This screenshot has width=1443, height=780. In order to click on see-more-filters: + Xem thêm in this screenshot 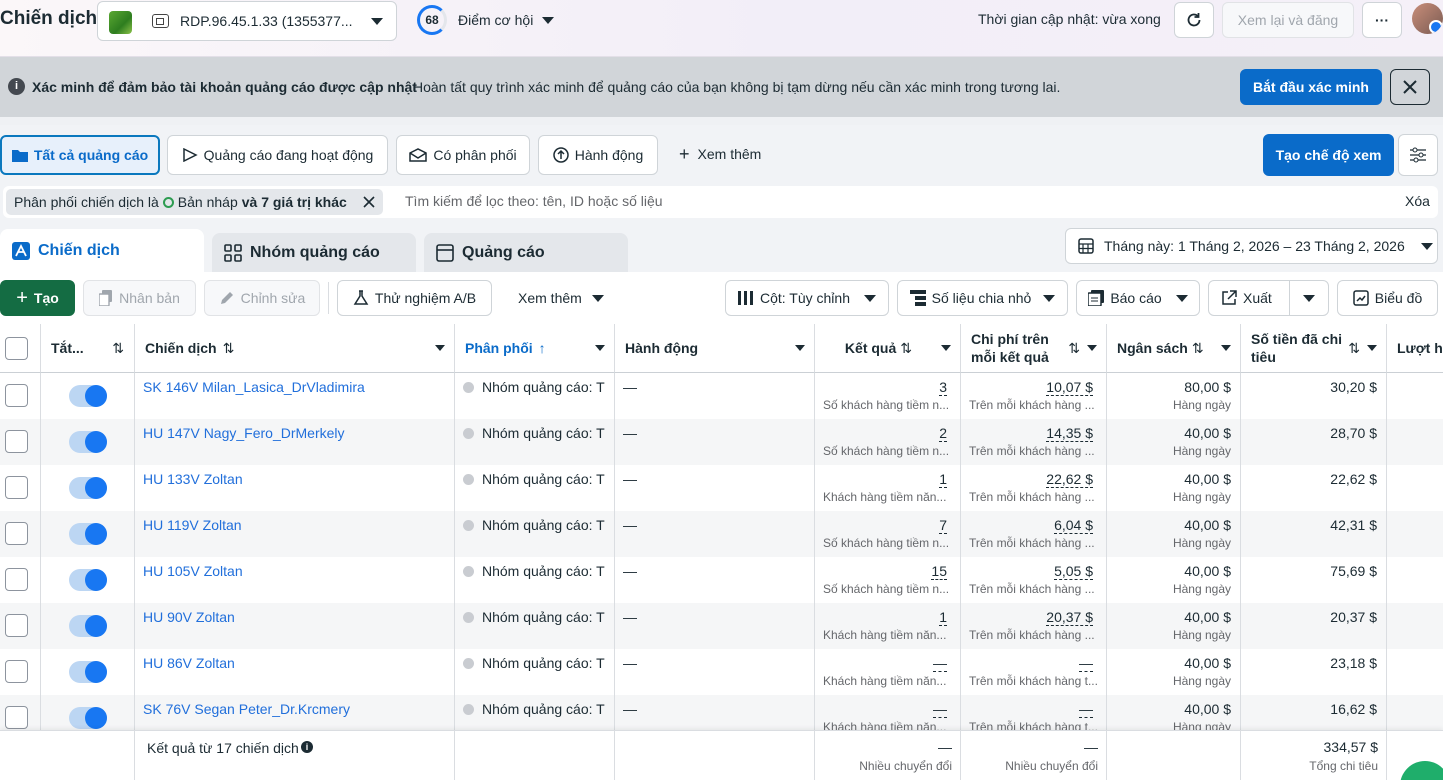, I will do `click(720, 154)`.